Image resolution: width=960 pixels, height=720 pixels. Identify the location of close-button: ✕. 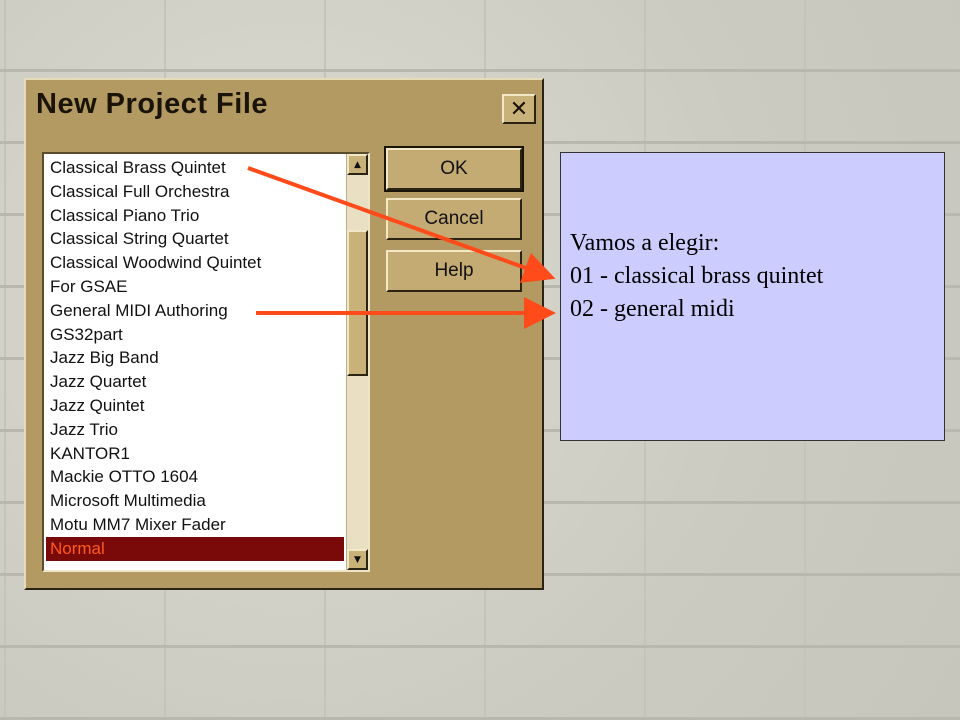
(519, 109).